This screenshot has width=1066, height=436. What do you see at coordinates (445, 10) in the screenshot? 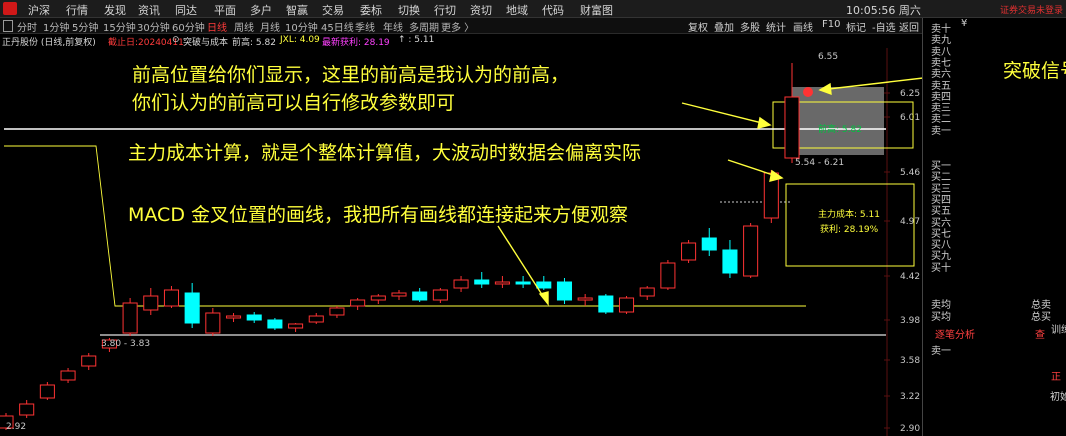
I see `menu-item-11: 行切` at bounding box center [445, 10].